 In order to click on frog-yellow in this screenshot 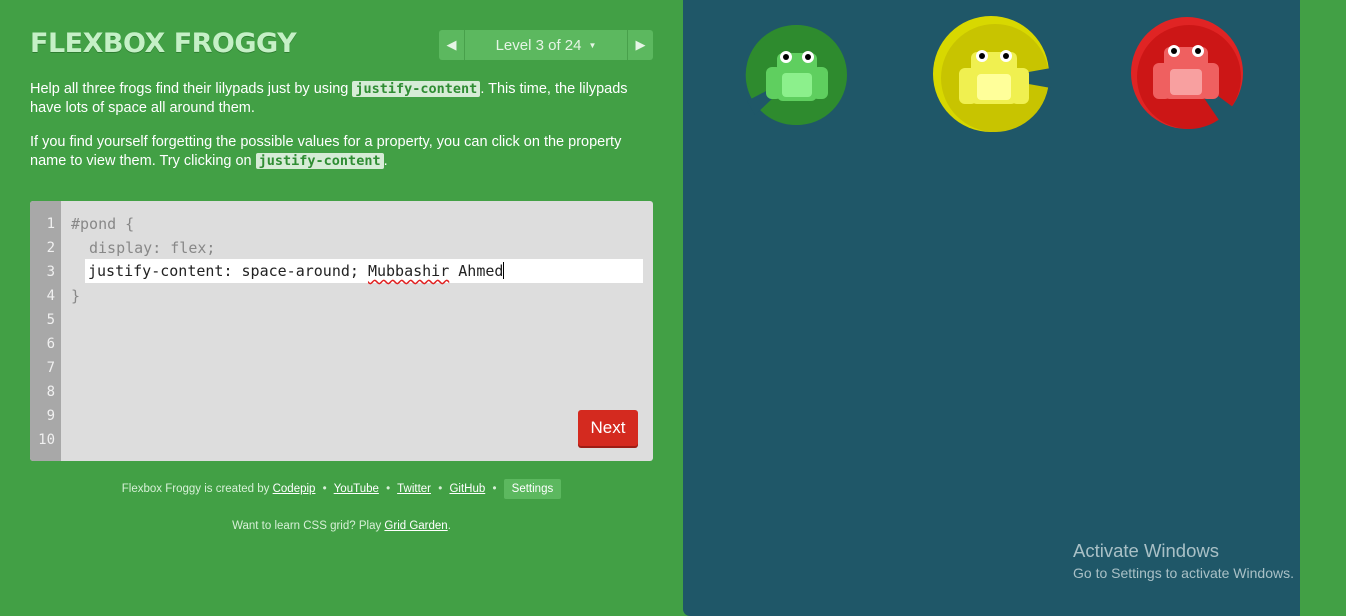, I will do `click(992, 77)`.